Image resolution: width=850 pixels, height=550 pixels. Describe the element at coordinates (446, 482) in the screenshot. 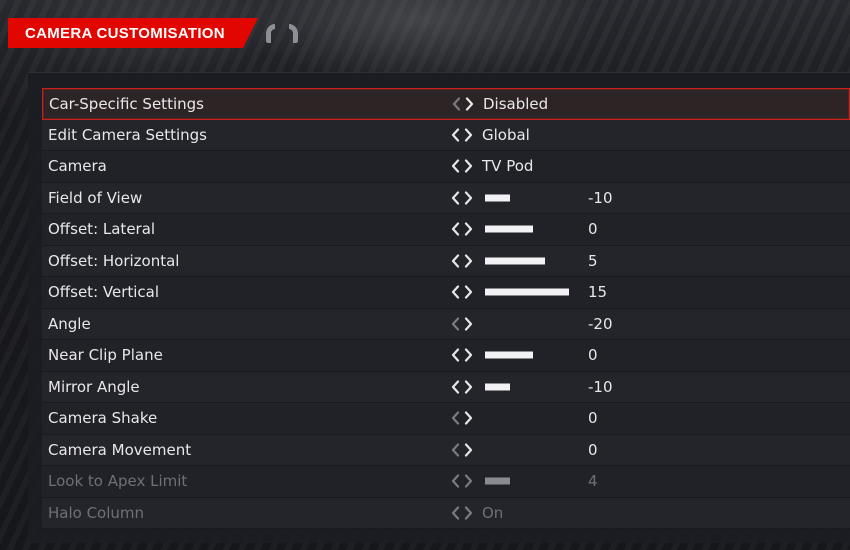

I see `setting-row: Look to Apex Limit 4` at that location.